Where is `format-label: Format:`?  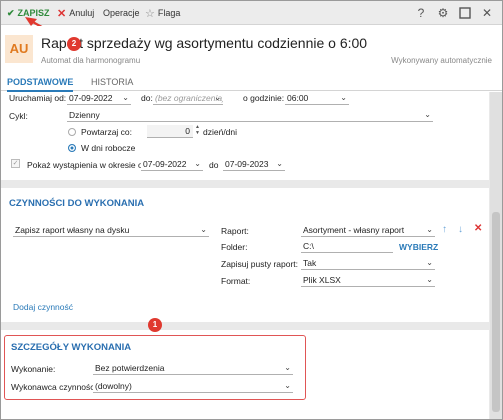 format-label: Format: is located at coordinates (236, 281).